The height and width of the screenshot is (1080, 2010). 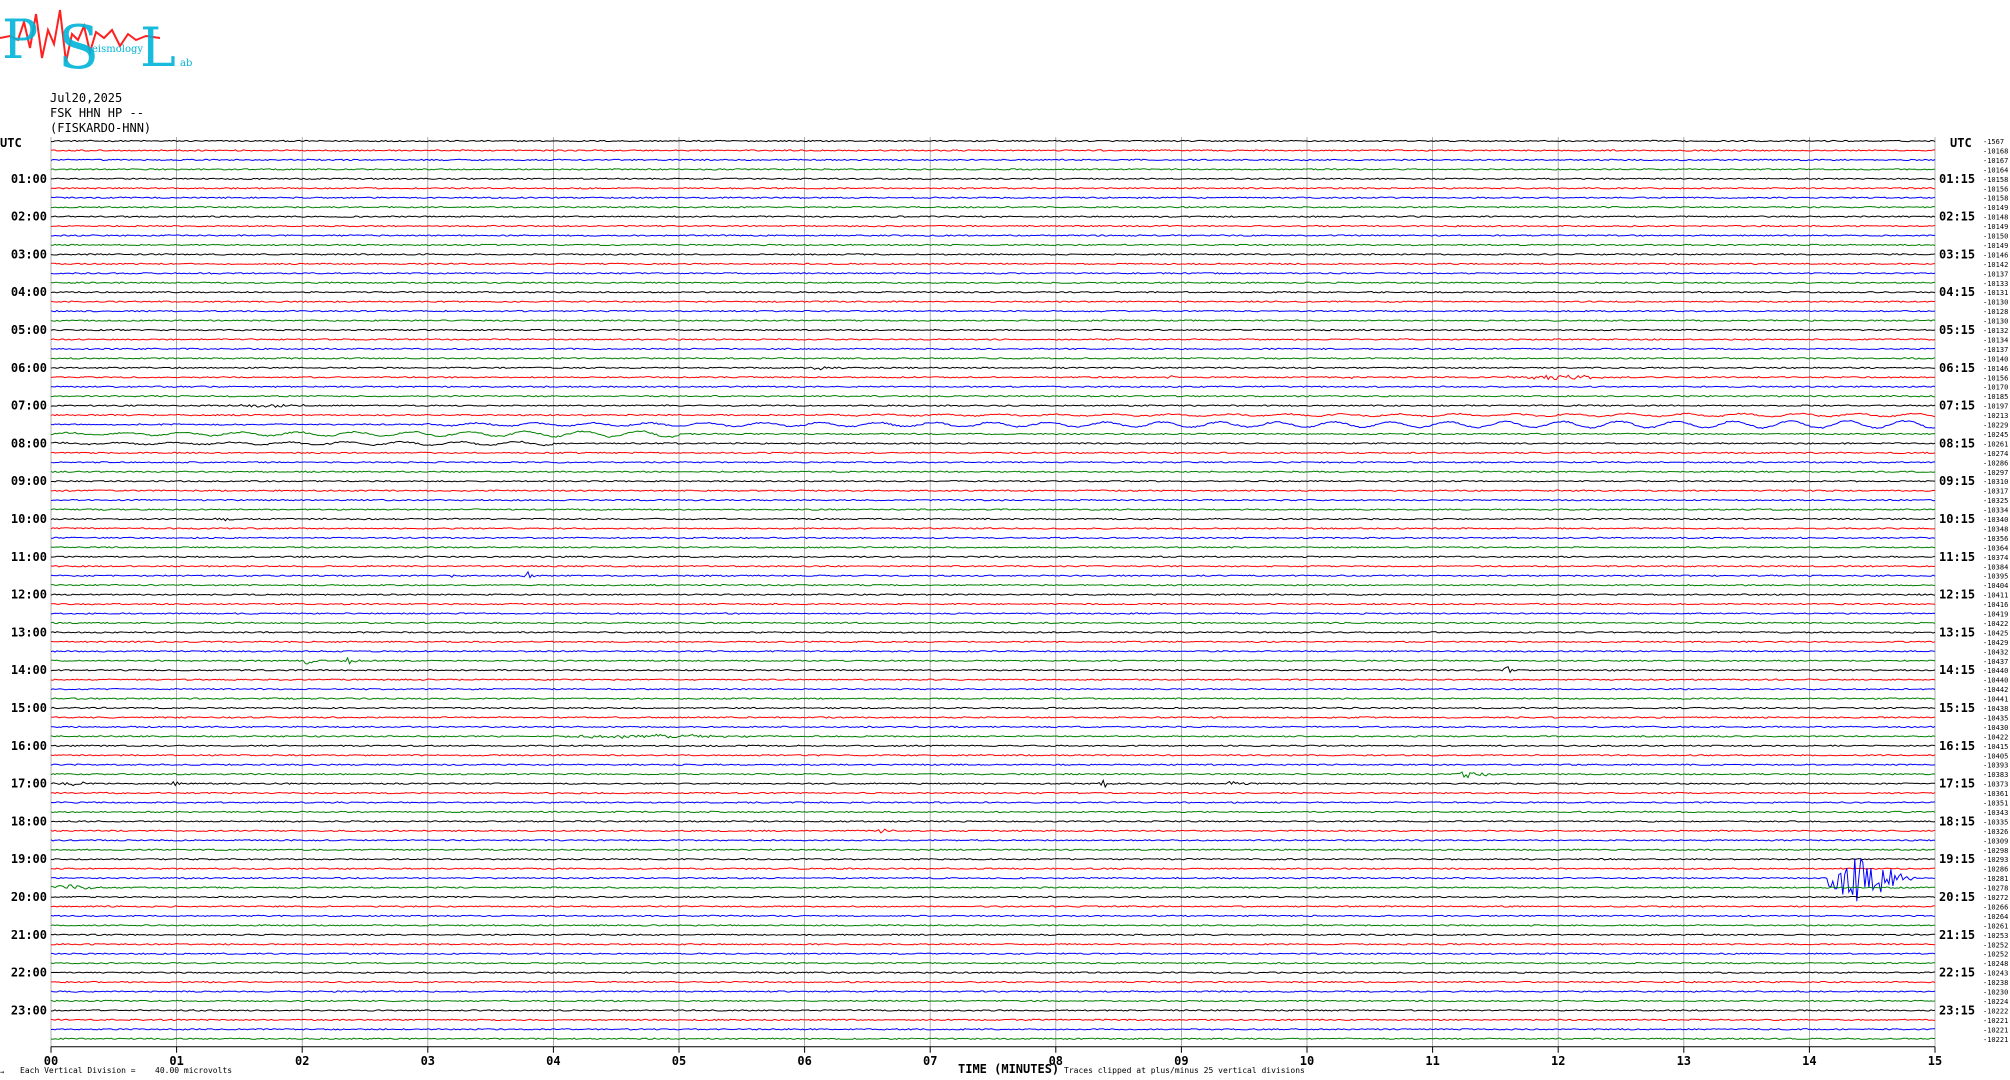 What do you see at coordinates (1995, 322) in the screenshot?
I see `trace-offset-label: -10130` at bounding box center [1995, 322].